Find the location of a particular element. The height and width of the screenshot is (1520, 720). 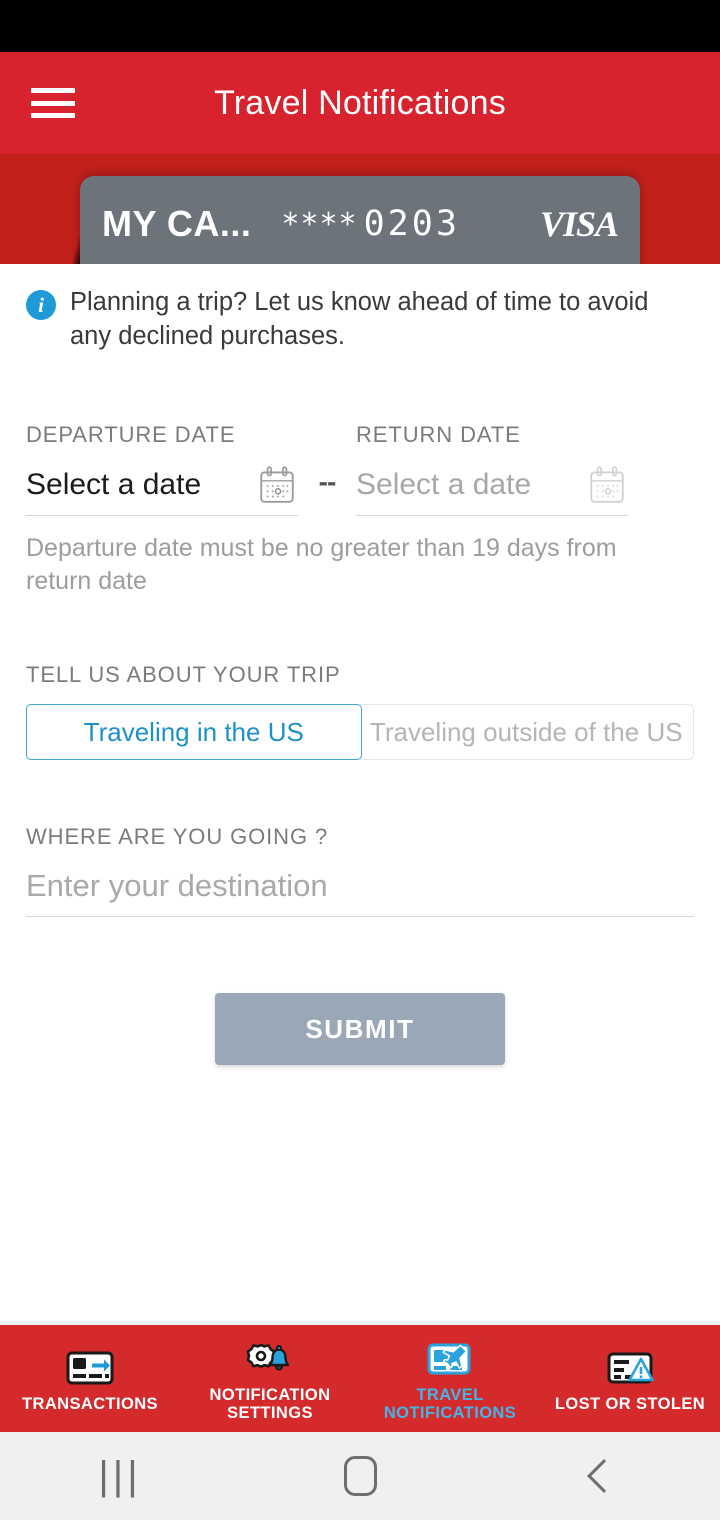

tab-label-transactions: TRANSACTIONS is located at coordinates (90, 1403).